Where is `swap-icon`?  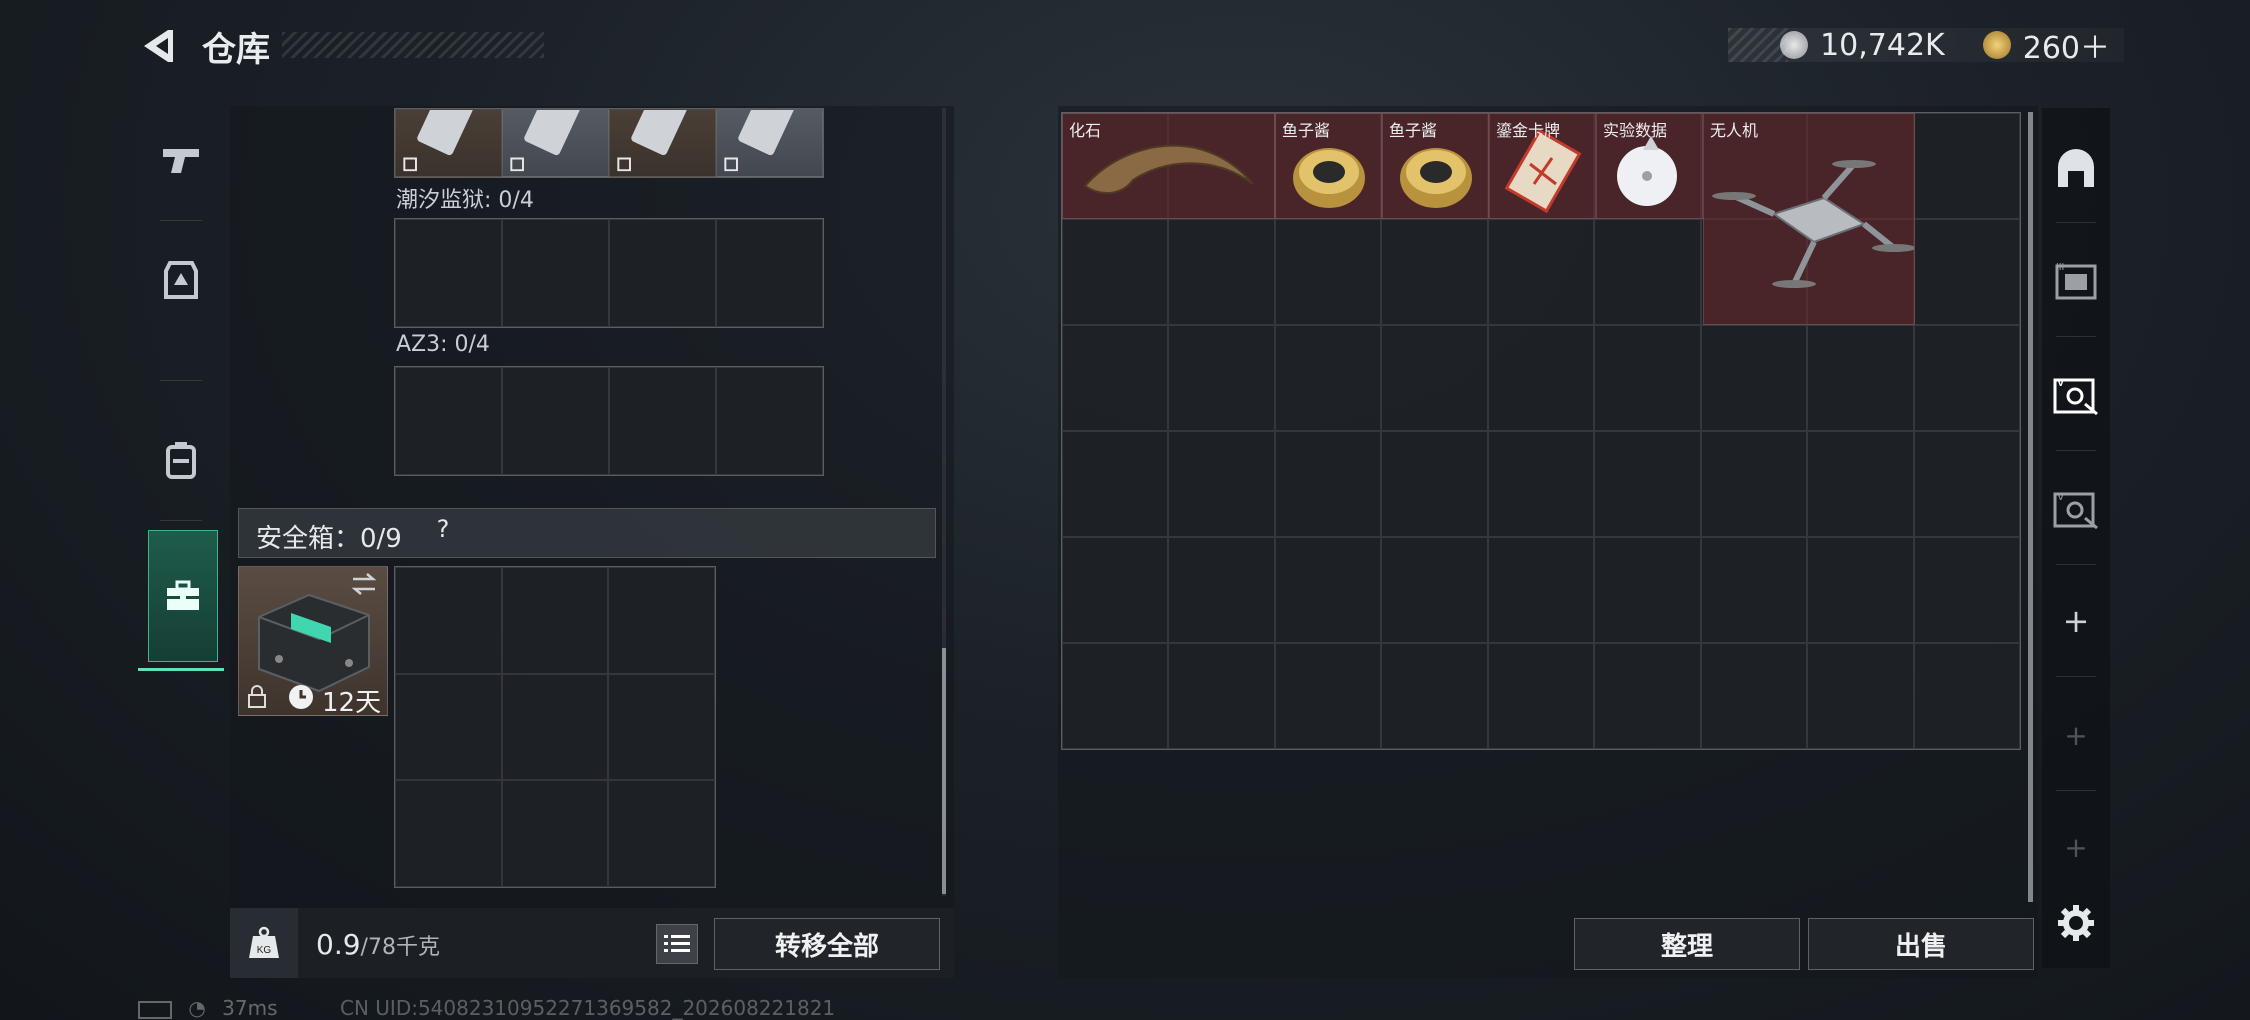
swap-icon is located at coordinates (364, 584).